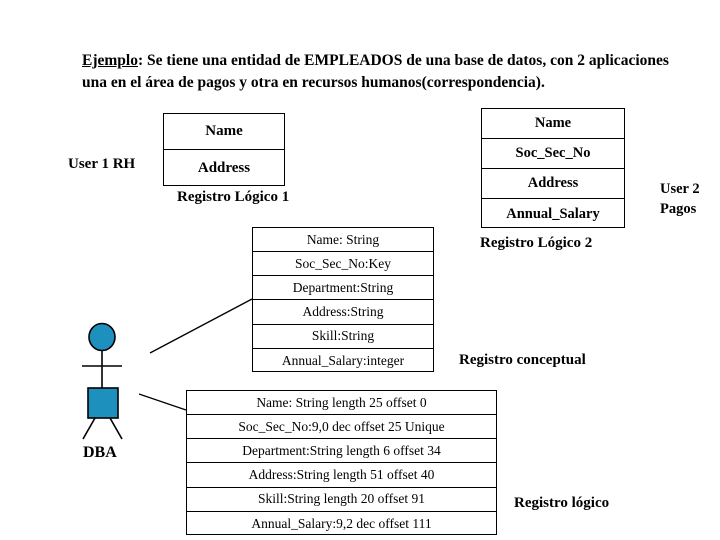 This screenshot has width=720, height=540. What do you see at coordinates (341, 475) in the screenshot?
I see `table-row: Address:String length 51 offset 40` at bounding box center [341, 475].